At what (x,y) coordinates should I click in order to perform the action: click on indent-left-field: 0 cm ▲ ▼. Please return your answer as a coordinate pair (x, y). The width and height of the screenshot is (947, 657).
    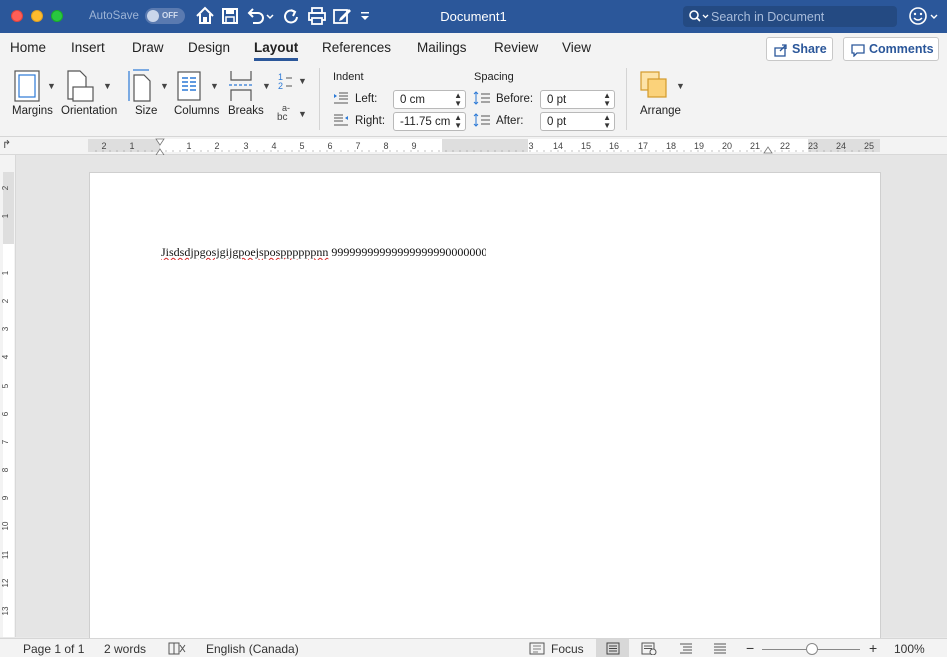
    Looking at the image, I should click on (429, 99).